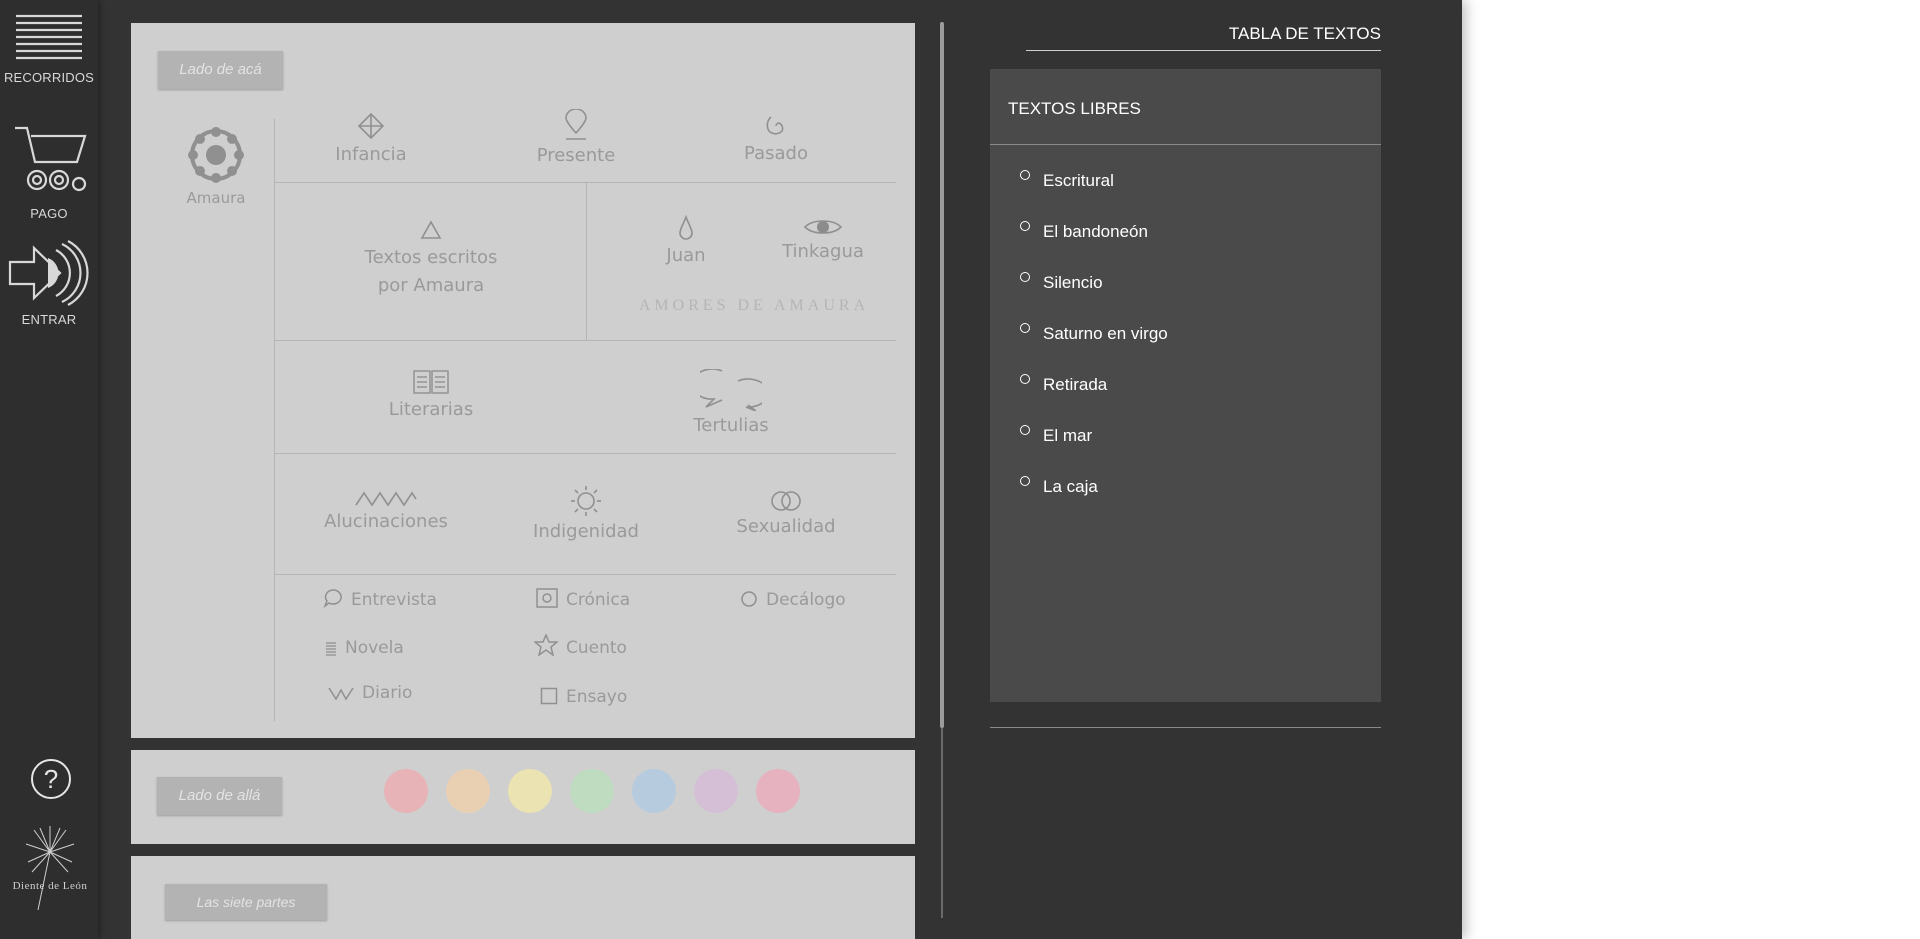 This screenshot has width=1920, height=939. What do you see at coordinates (51, 779) in the screenshot?
I see `help-button: ?` at bounding box center [51, 779].